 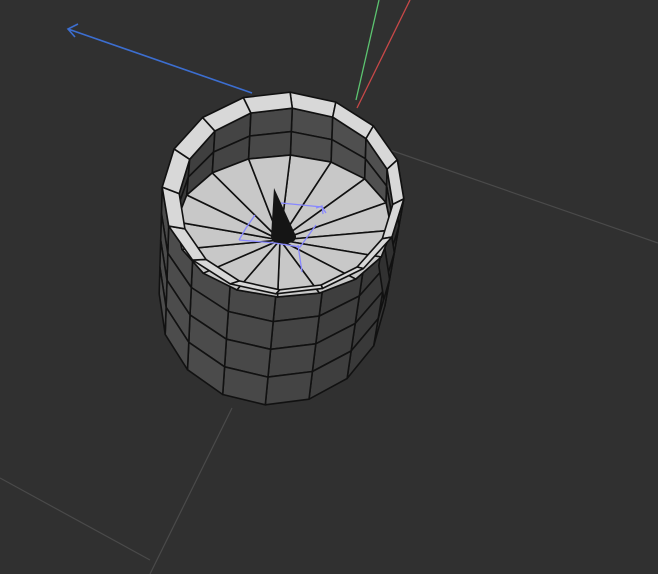 I want to click on side-face, so click(x=289, y=388).